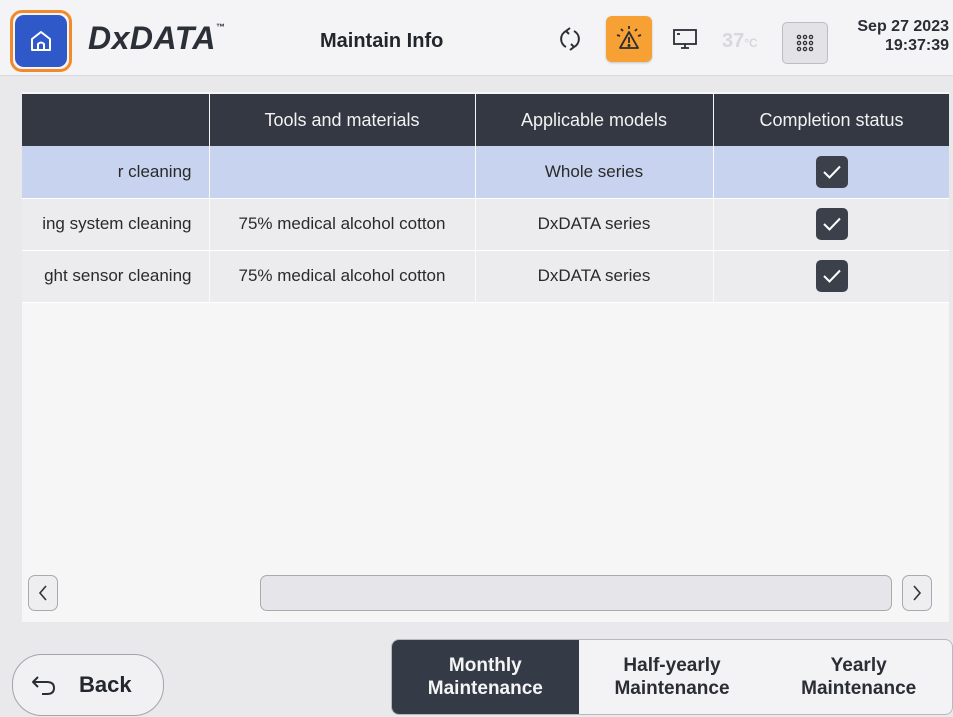 This screenshot has width=953, height=717. Describe the element at coordinates (157, 38) in the screenshot. I see `brand-logo: DxDATA™` at that location.